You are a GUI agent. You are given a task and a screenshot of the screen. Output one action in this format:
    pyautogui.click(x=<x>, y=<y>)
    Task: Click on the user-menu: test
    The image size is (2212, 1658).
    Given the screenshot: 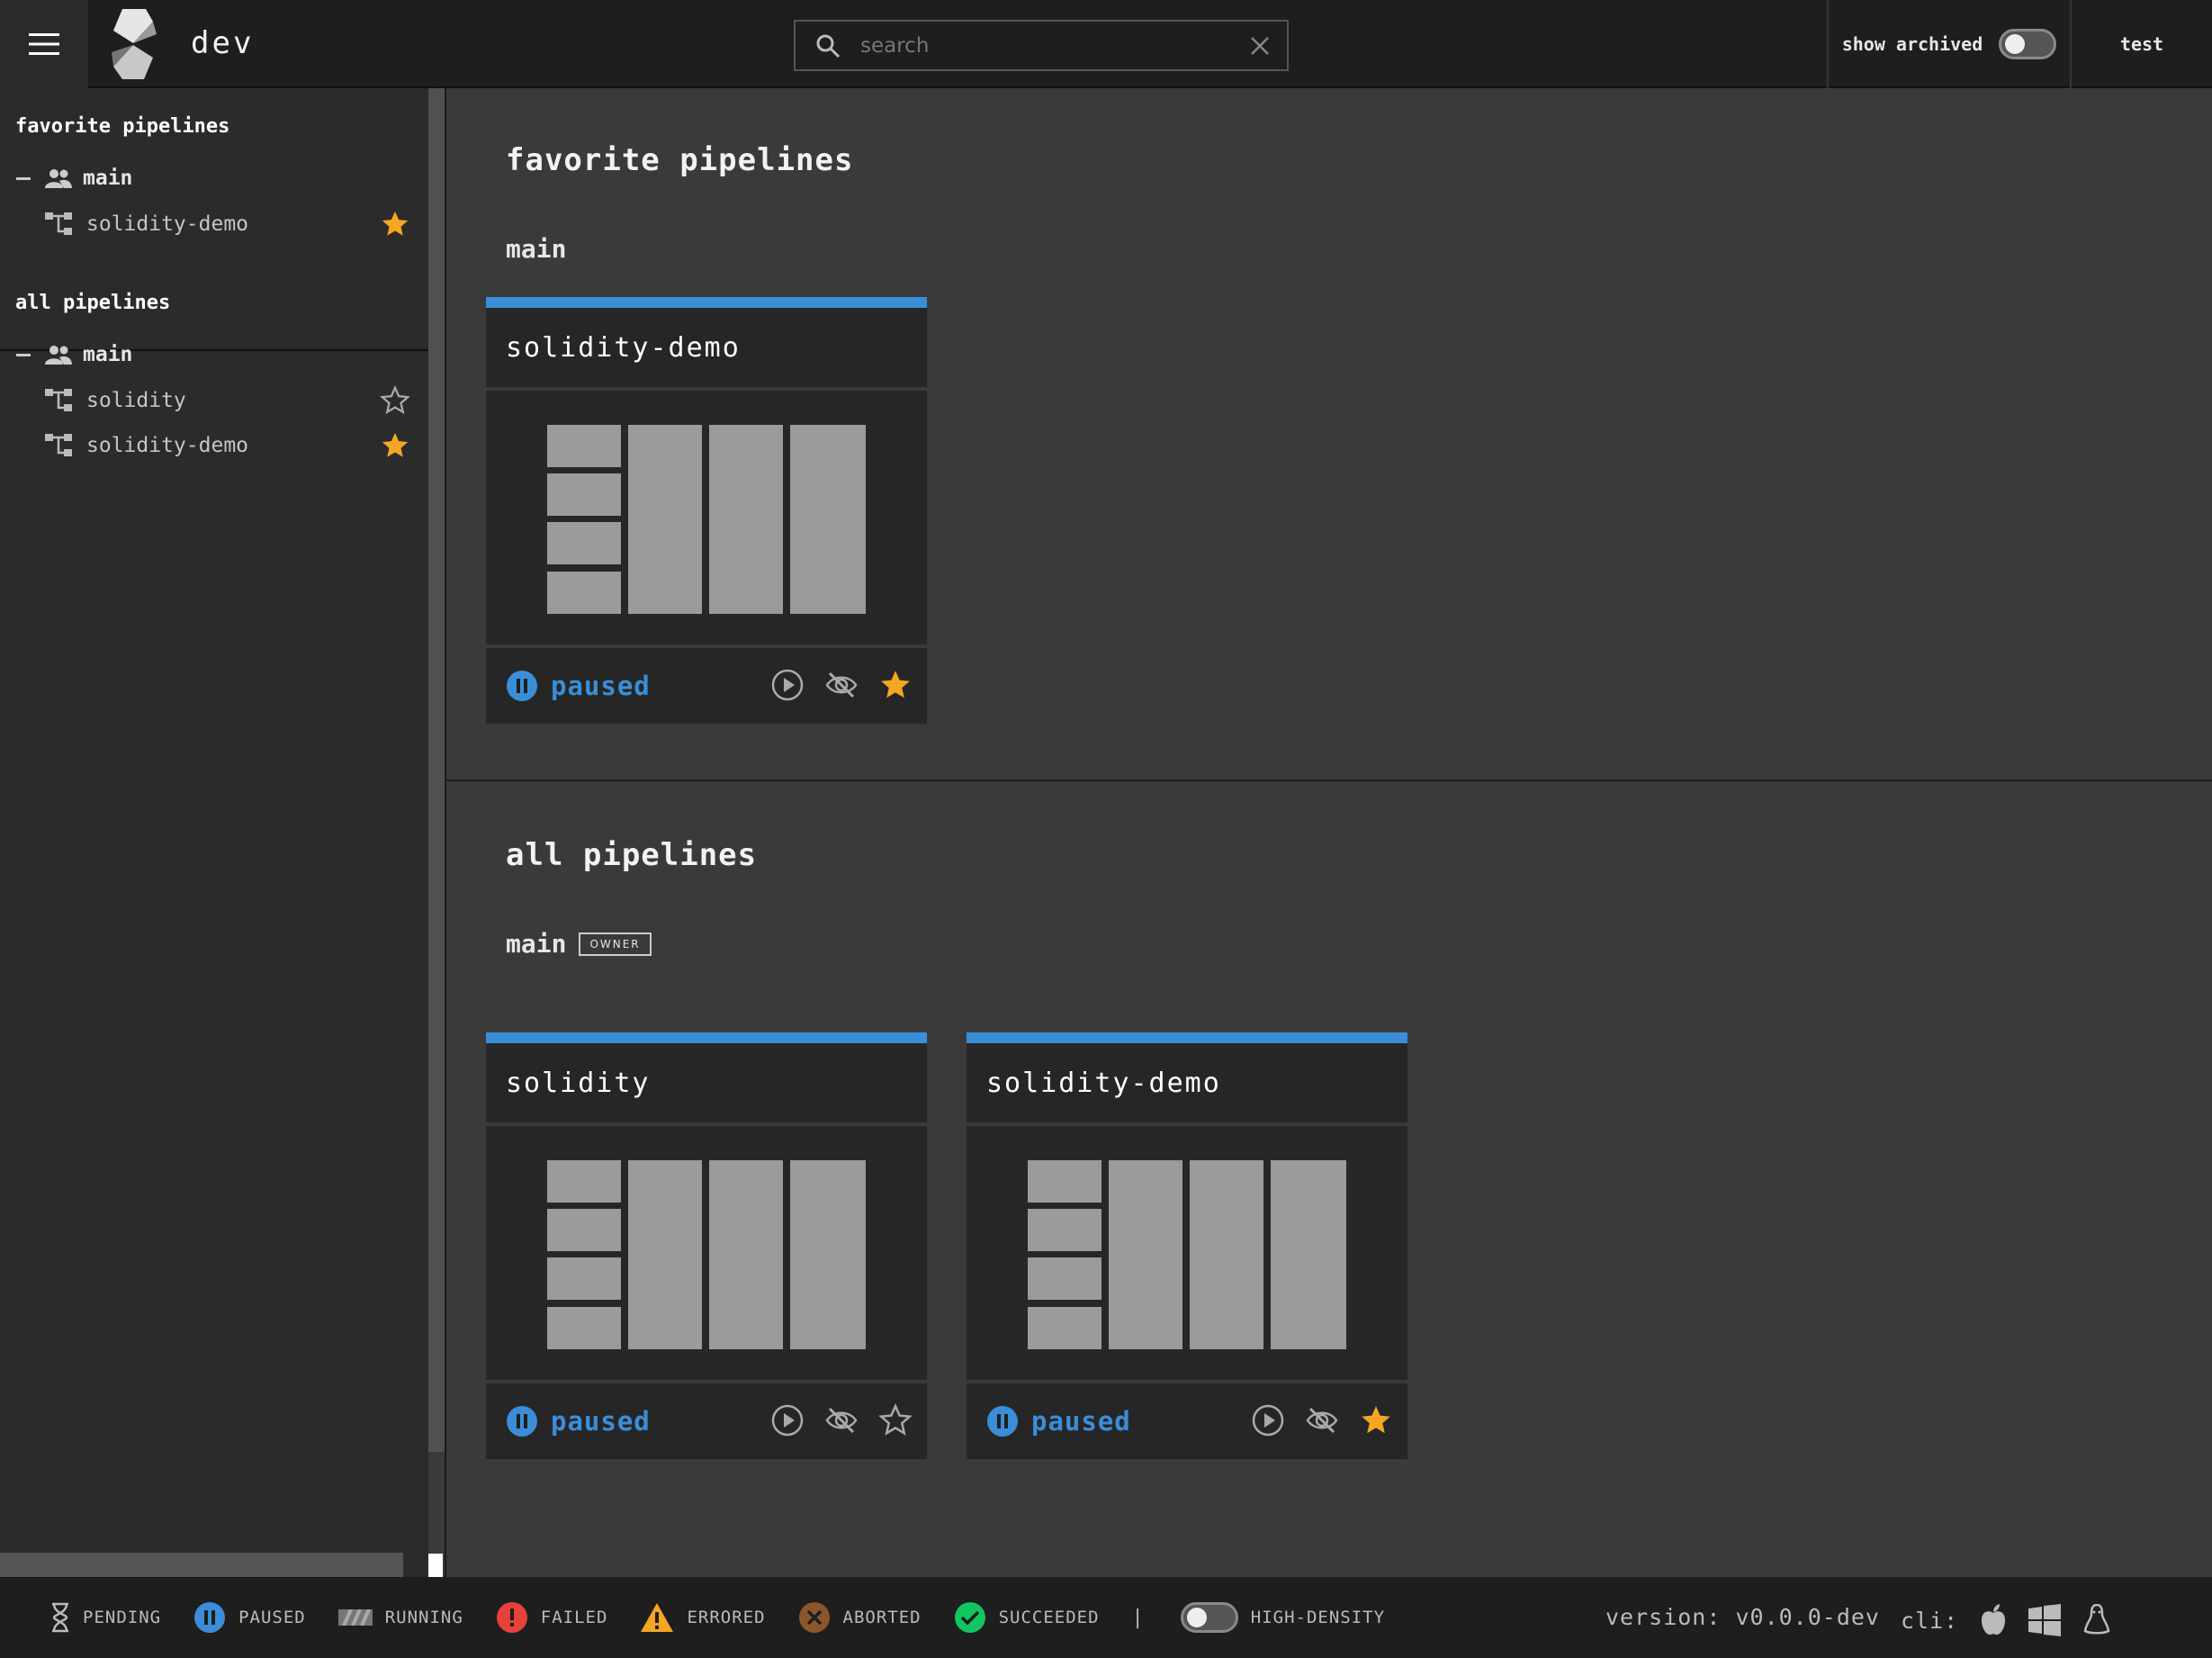 What is the action you would take?
    pyautogui.click(x=2142, y=44)
    